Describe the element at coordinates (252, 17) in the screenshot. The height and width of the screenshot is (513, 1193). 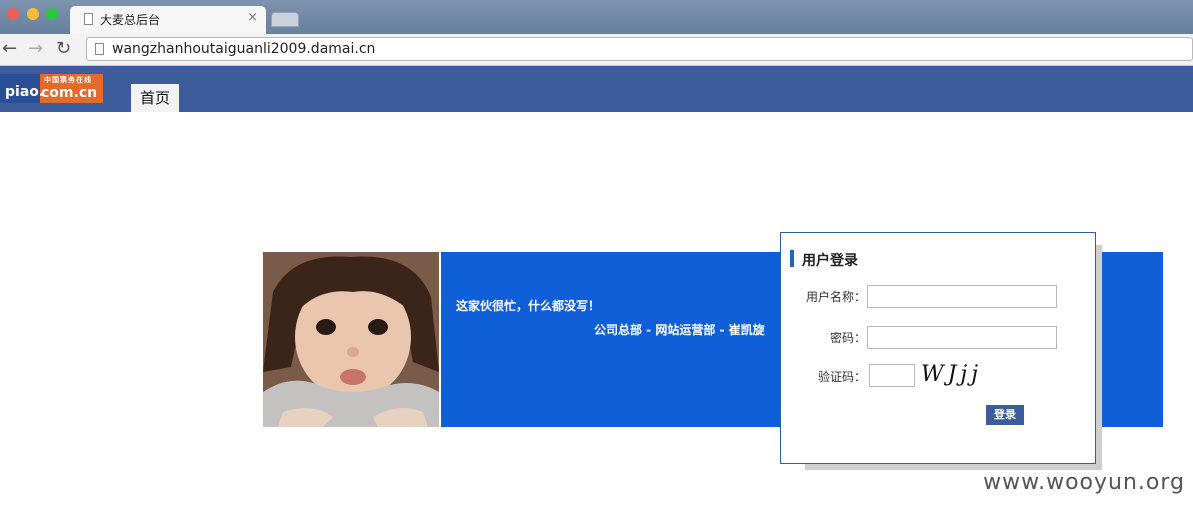
I see `tab-close-icon: ×` at that location.